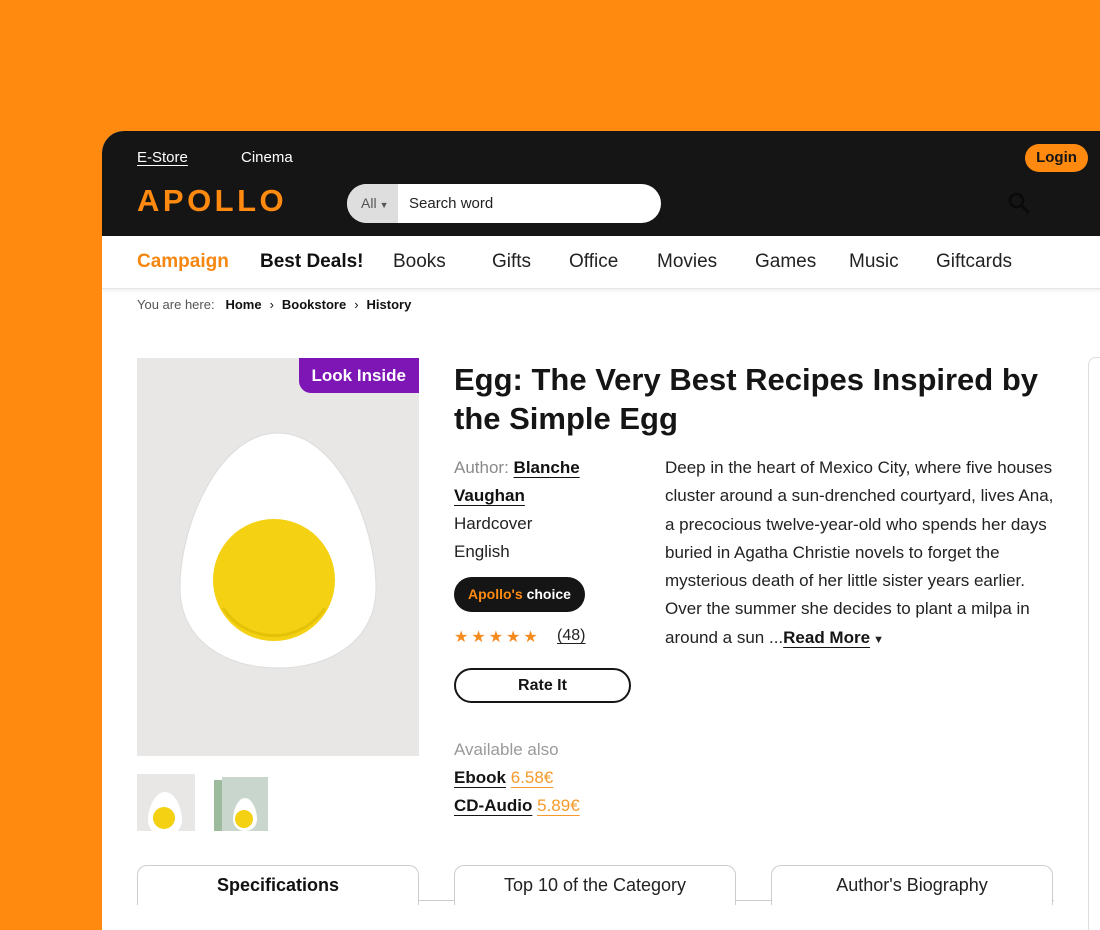 This screenshot has width=1100, height=930. I want to click on format-name: CD-Audio, so click(493, 805).